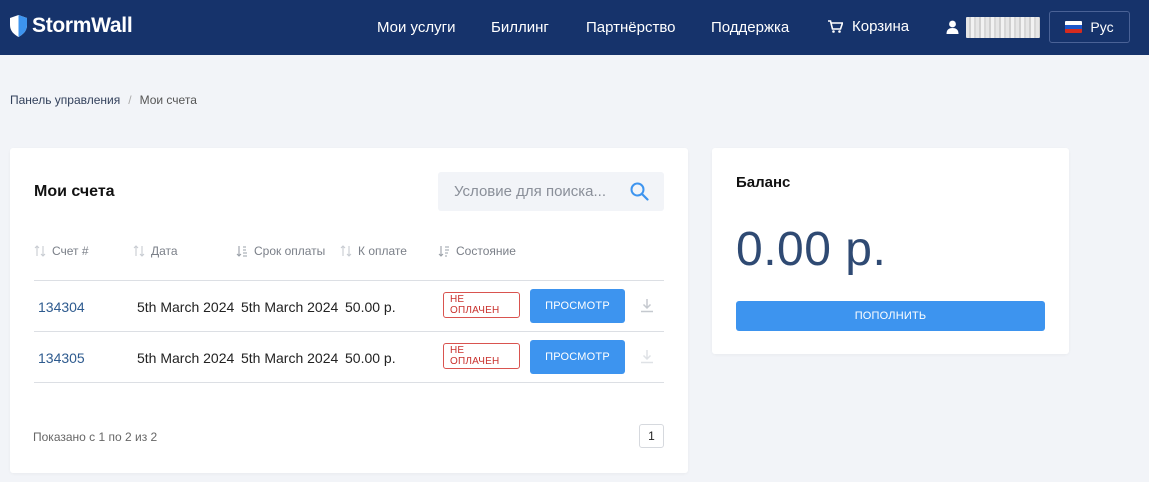 This screenshot has width=1149, height=482. Describe the element at coordinates (74, 191) in the screenshot. I see `invoices-title: Мои счета` at that location.